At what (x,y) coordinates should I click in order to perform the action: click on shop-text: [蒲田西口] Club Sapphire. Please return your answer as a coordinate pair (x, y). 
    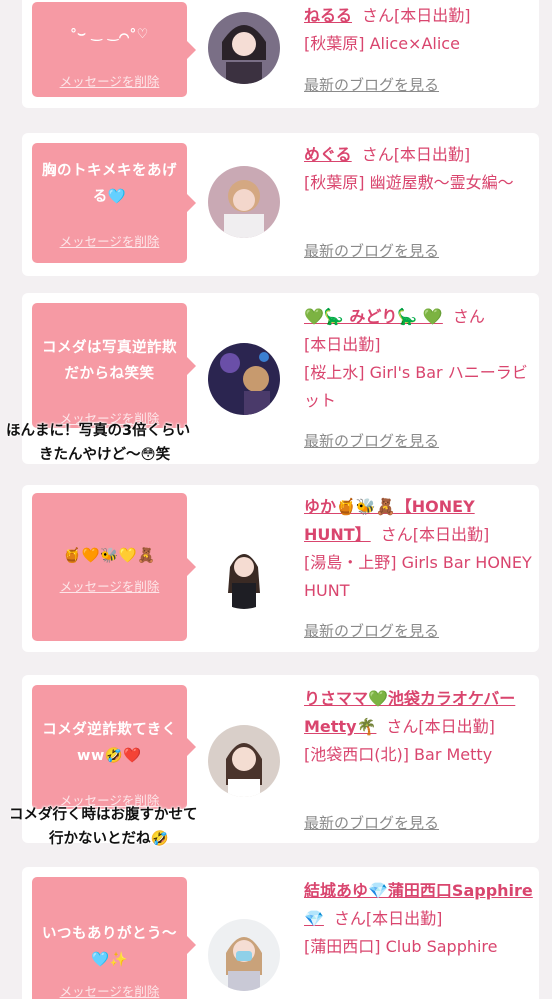
    Looking at the image, I should click on (401, 946).